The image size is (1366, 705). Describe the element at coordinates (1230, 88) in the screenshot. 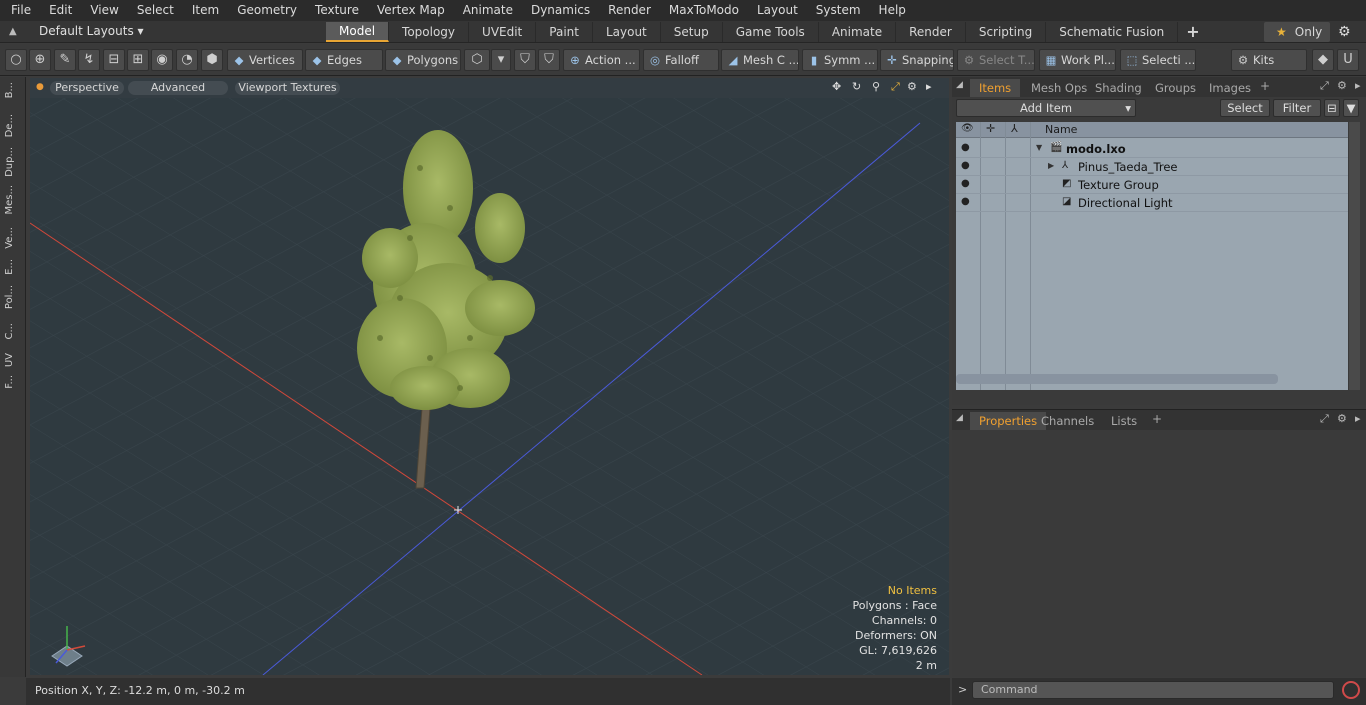

I see `items-tab-images: Images` at that location.